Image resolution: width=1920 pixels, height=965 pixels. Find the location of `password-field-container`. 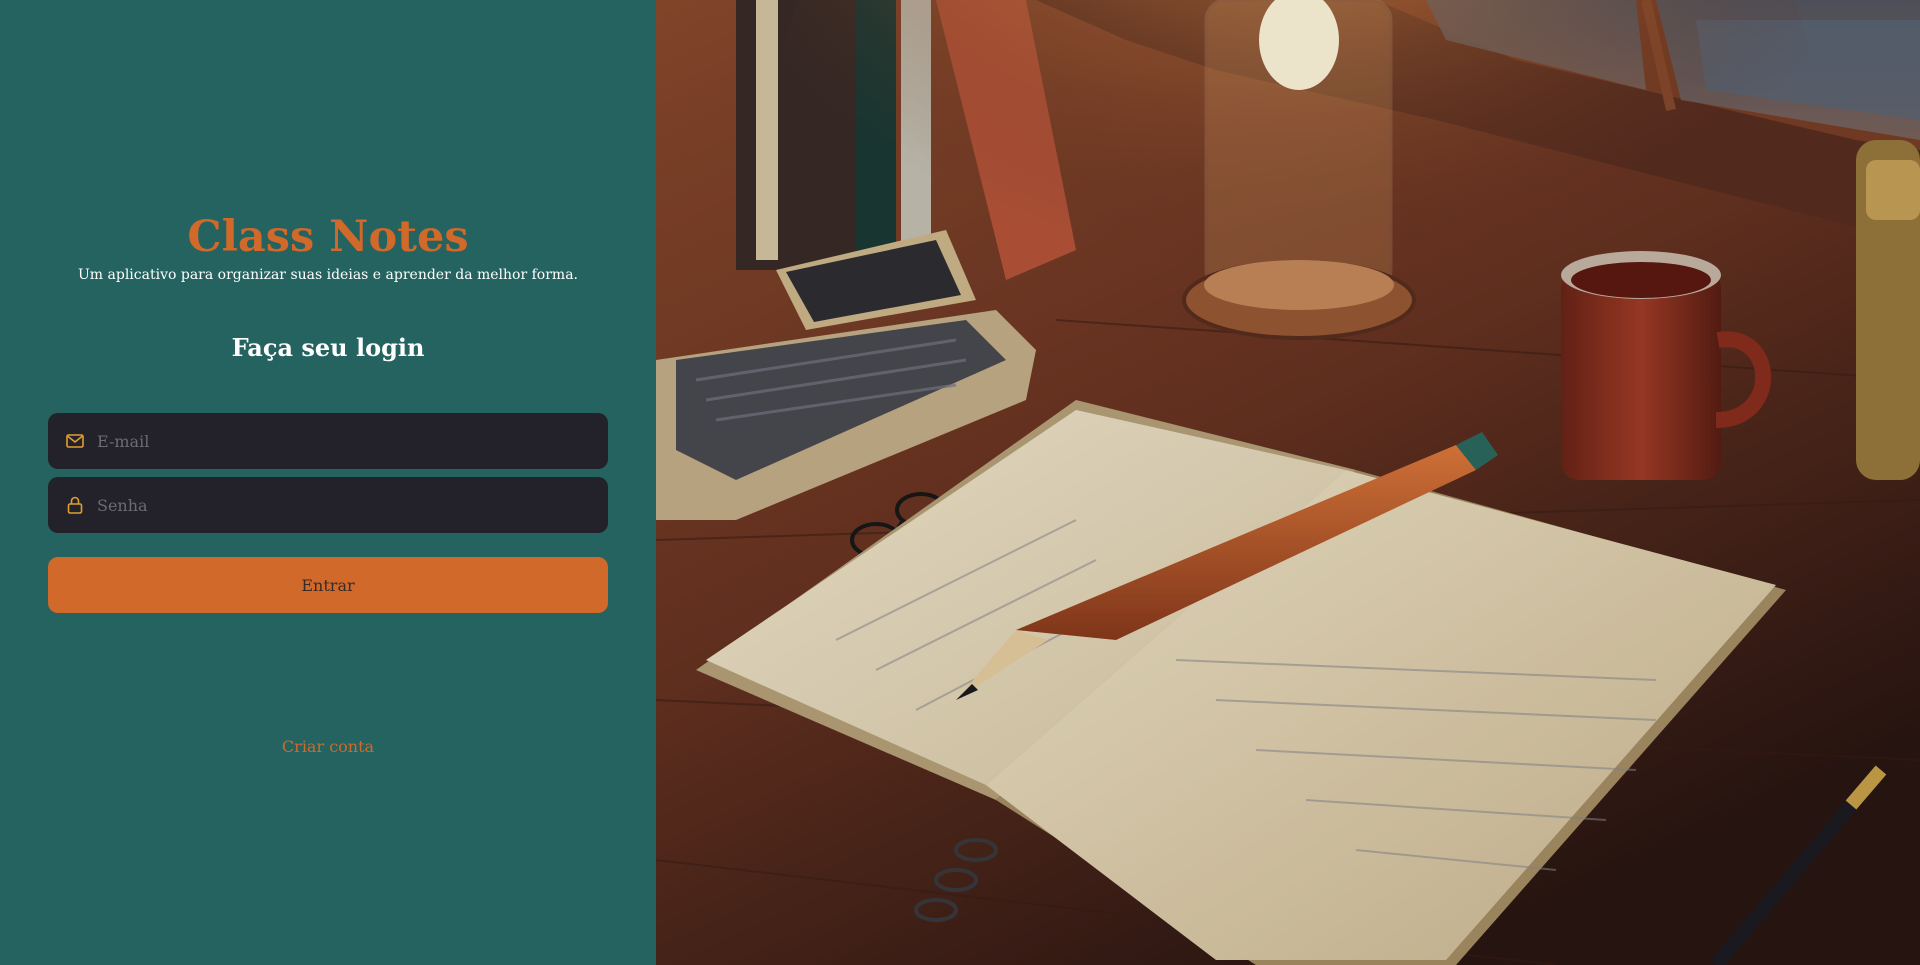

password-field-container is located at coordinates (328, 505).